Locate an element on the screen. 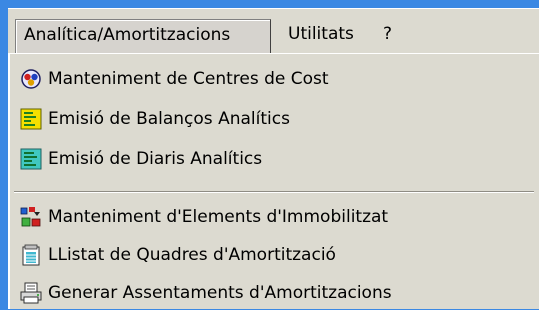 This screenshot has height=310, width=539. menu-item-generar-assentaments: Generar Assentaments d'Amortitzacions is located at coordinates (275, 293).